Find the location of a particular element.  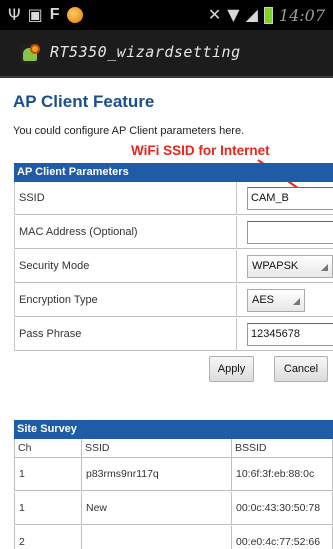

app-icon is located at coordinates (30, 54).